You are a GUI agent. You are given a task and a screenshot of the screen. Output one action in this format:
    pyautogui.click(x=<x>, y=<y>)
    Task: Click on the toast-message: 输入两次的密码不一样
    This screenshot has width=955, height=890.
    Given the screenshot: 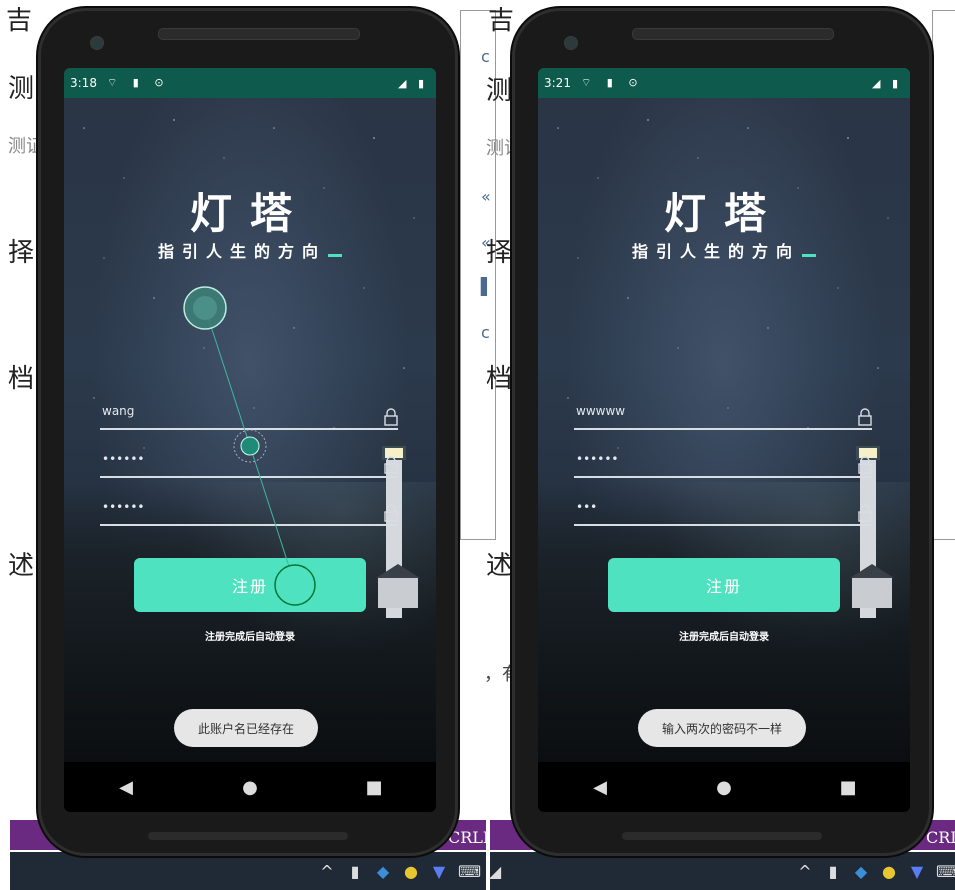 What is the action you would take?
    pyautogui.click(x=722, y=728)
    